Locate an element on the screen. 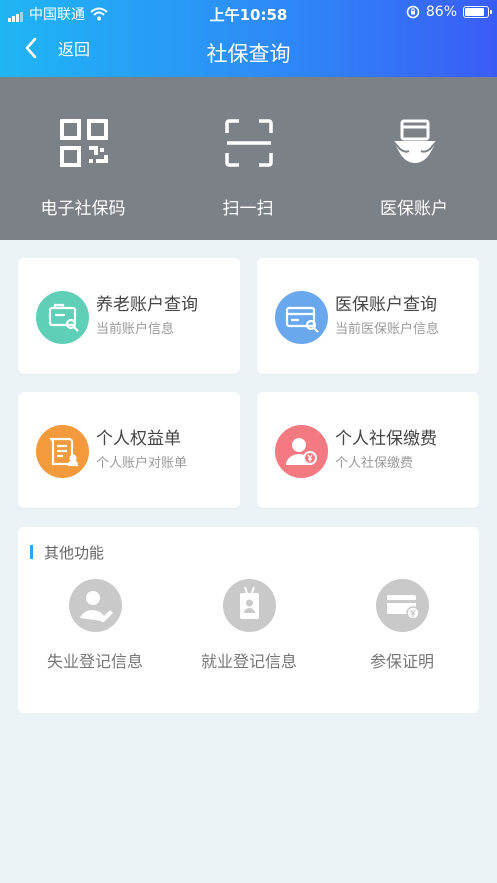 This screenshot has width=497, height=883. rotation-lock-icon is located at coordinates (413, 12).